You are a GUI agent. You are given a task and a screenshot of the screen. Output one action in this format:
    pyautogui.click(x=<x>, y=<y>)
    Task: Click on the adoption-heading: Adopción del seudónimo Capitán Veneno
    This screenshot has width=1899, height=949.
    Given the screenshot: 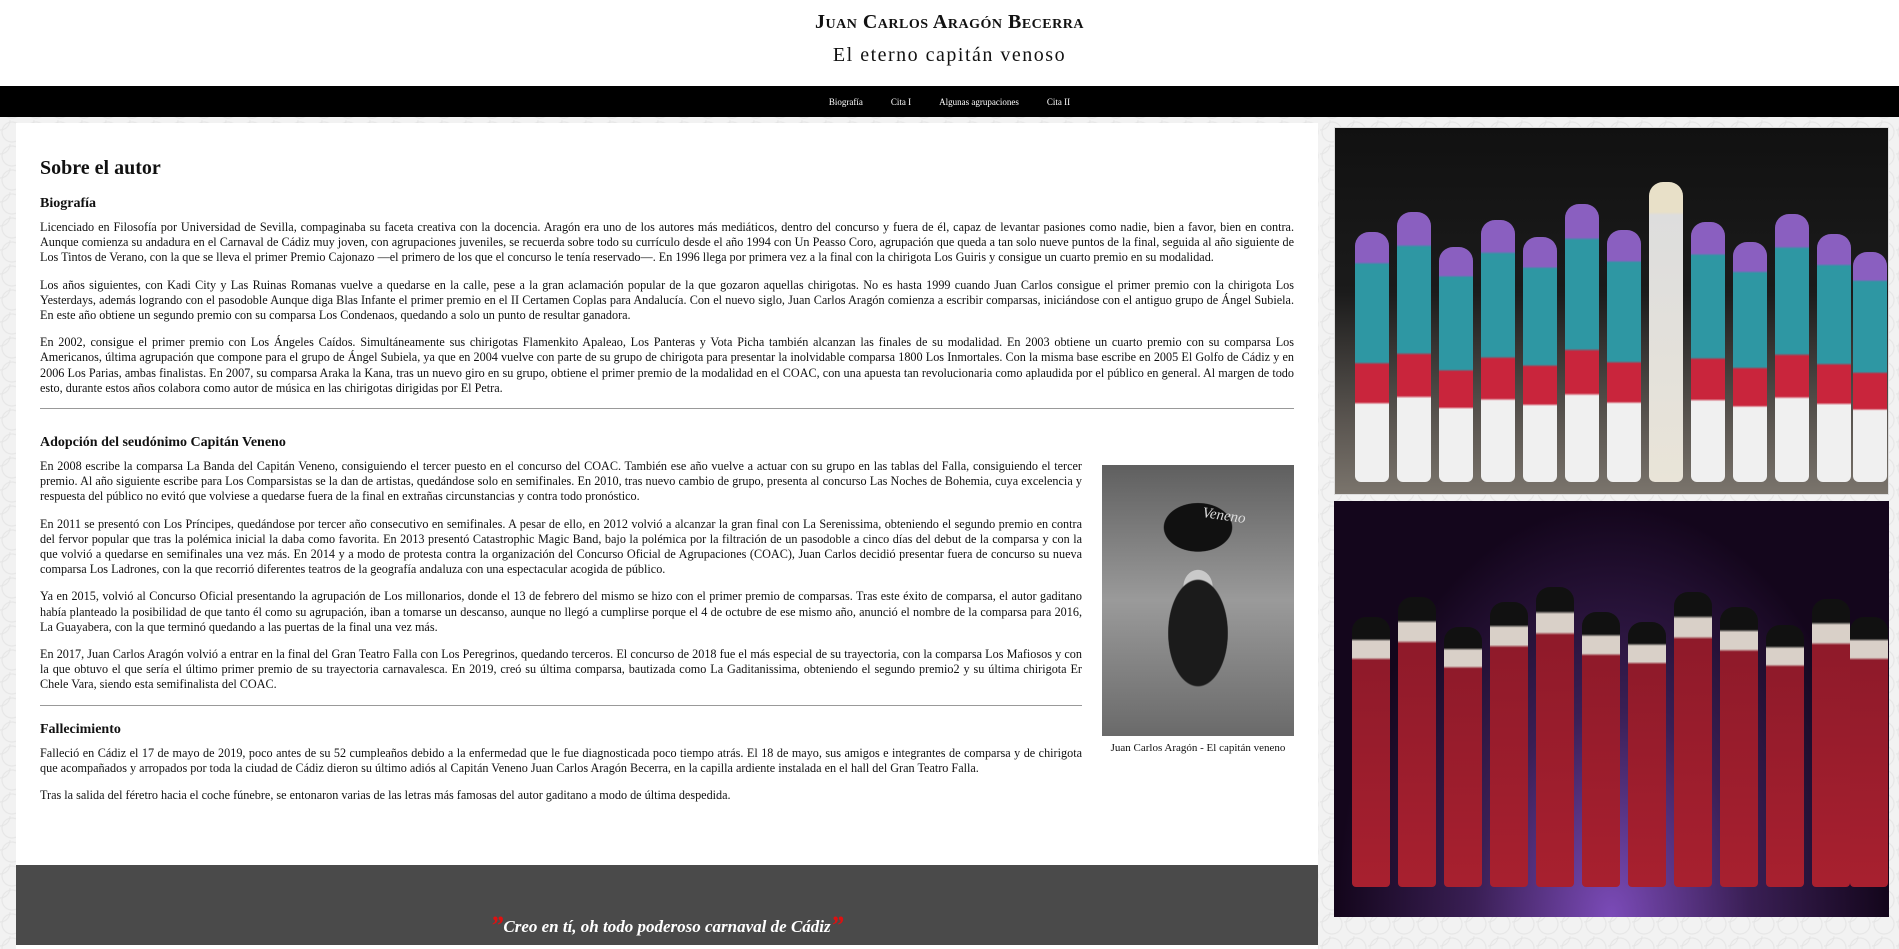 What is the action you would take?
    pyautogui.click(x=163, y=443)
    